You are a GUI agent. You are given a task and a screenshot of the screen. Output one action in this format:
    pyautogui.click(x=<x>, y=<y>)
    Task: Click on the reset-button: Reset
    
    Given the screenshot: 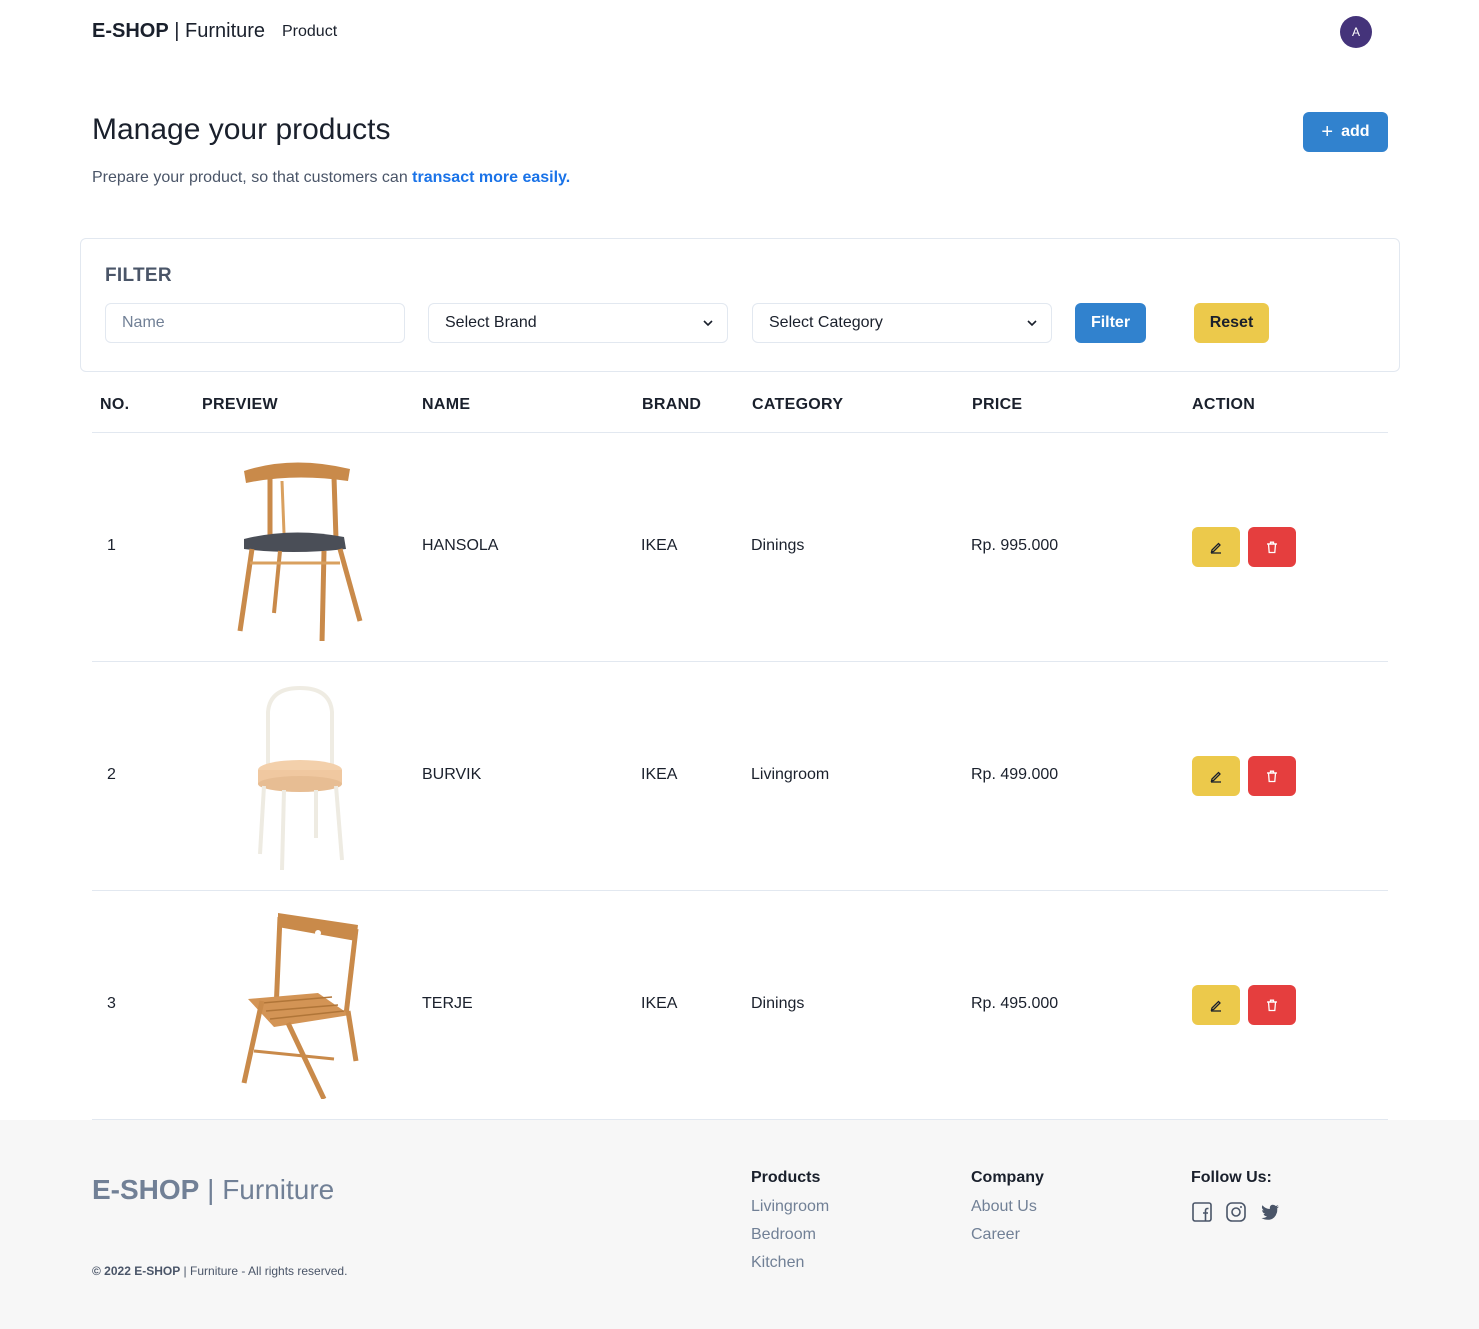 What is the action you would take?
    pyautogui.click(x=1231, y=323)
    